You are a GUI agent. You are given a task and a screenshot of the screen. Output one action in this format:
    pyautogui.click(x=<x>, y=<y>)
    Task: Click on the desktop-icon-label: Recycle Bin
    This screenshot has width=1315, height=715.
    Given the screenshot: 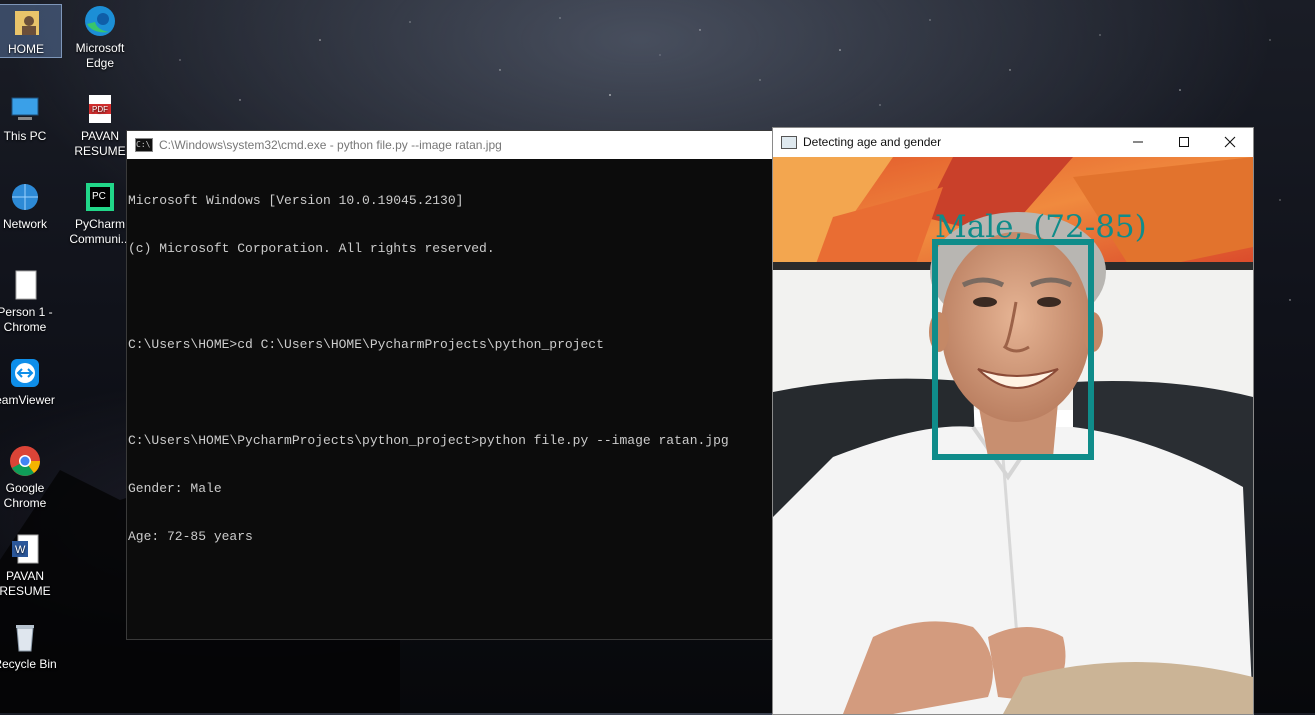 What is the action you would take?
    pyautogui.click(x=28, y=664)
    